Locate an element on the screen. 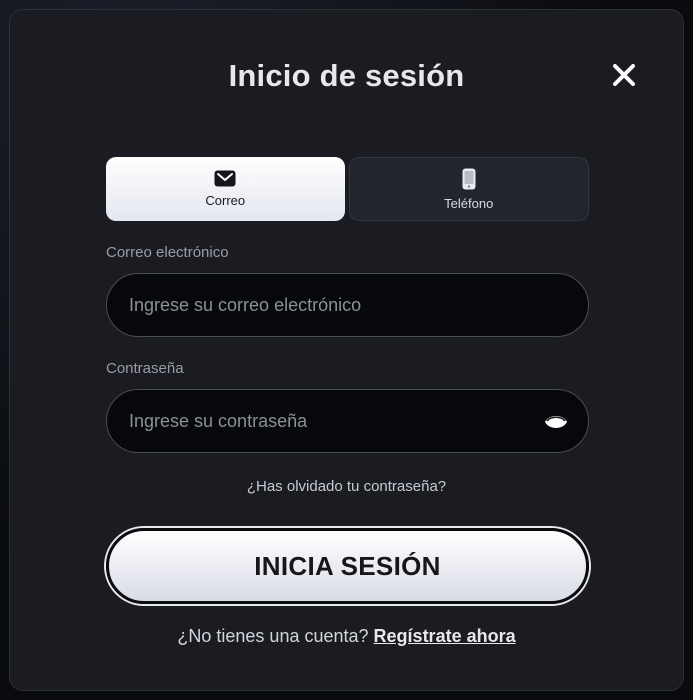 The image size is (693, 700). close-button is located at coordinates (624, 75).